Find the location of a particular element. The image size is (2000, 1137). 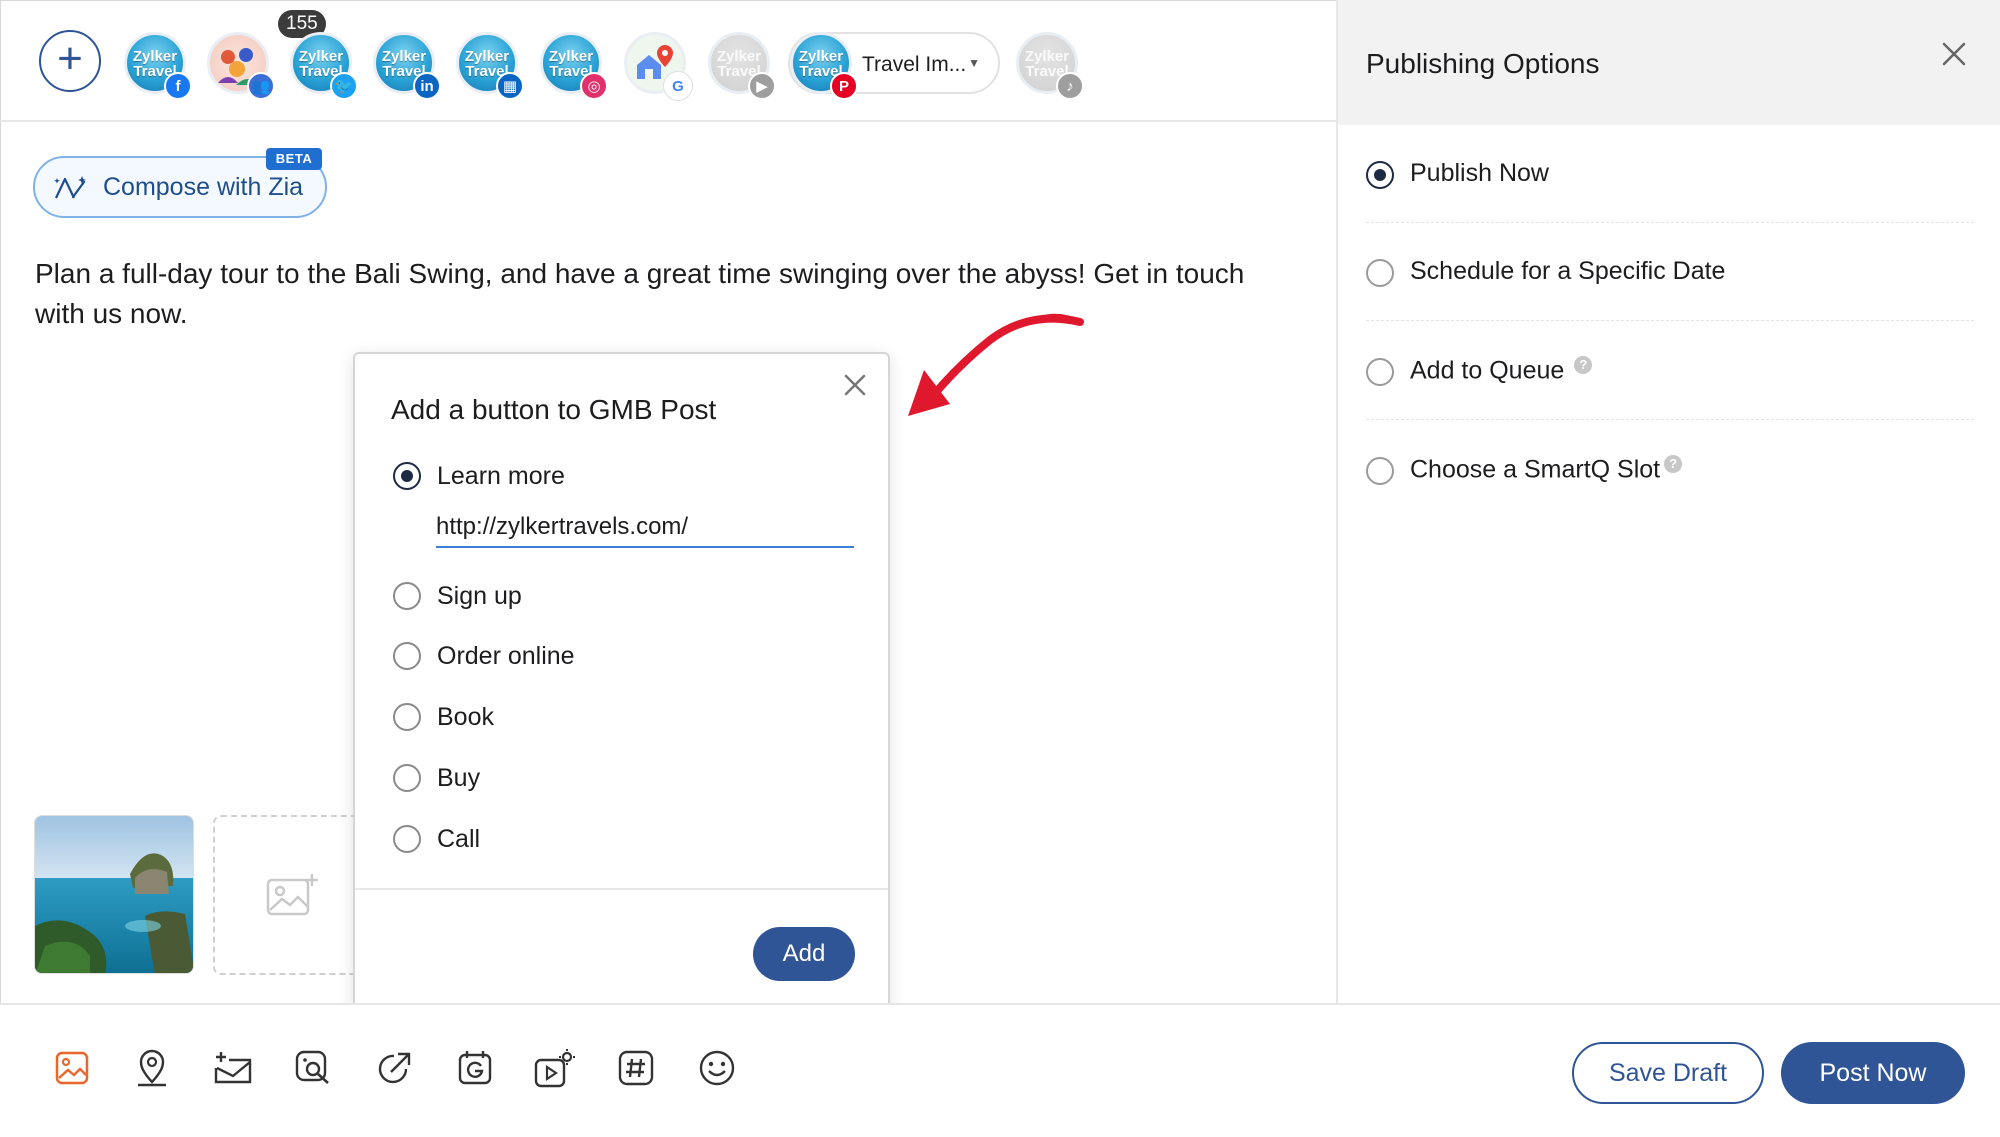

google-icon: G is located at coordinates (678, 86).